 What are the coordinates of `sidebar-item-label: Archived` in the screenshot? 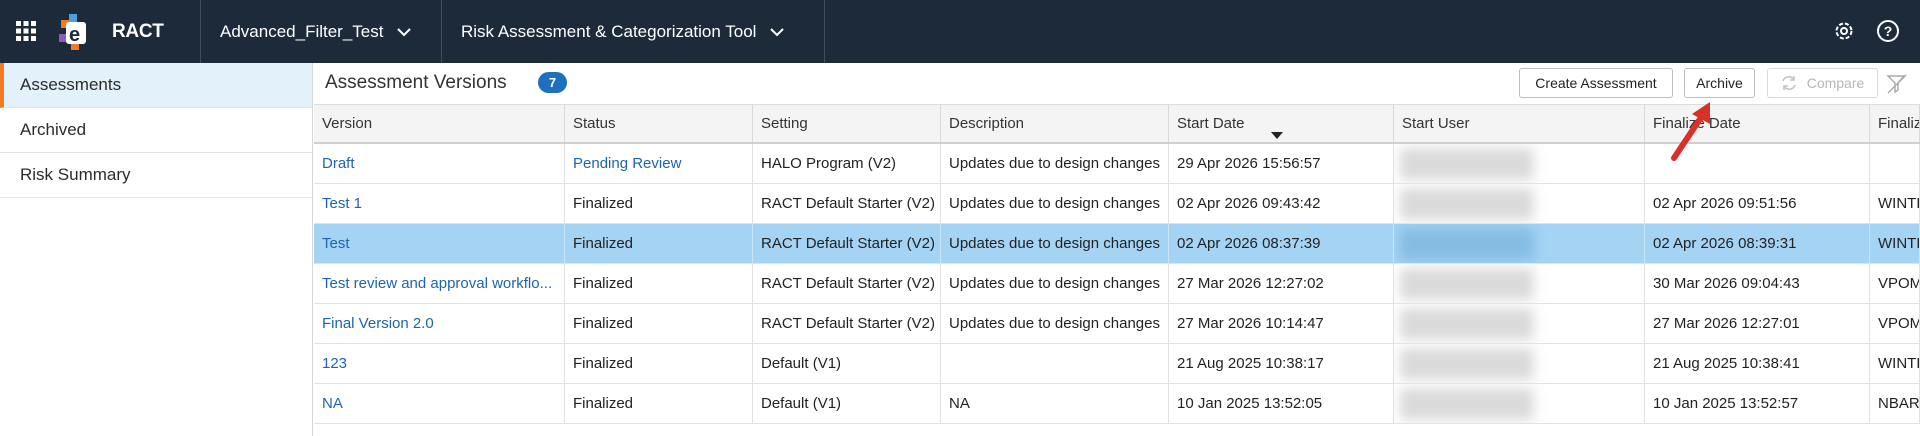 It's located at (53, 129).